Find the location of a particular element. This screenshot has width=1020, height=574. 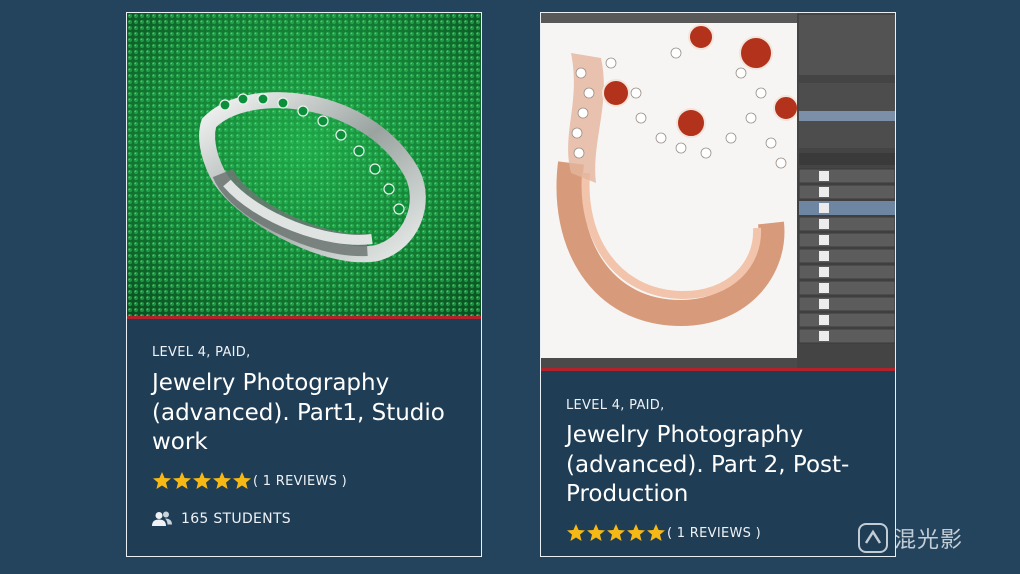

student-count: 165 STUDENTS is located at coordinates (221, 519).